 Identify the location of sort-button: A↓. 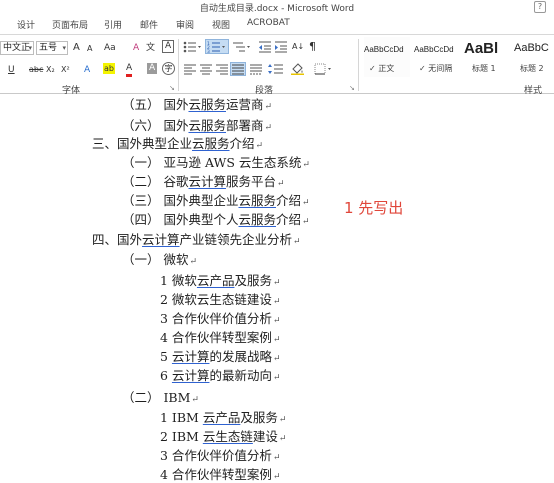
(298, 47).